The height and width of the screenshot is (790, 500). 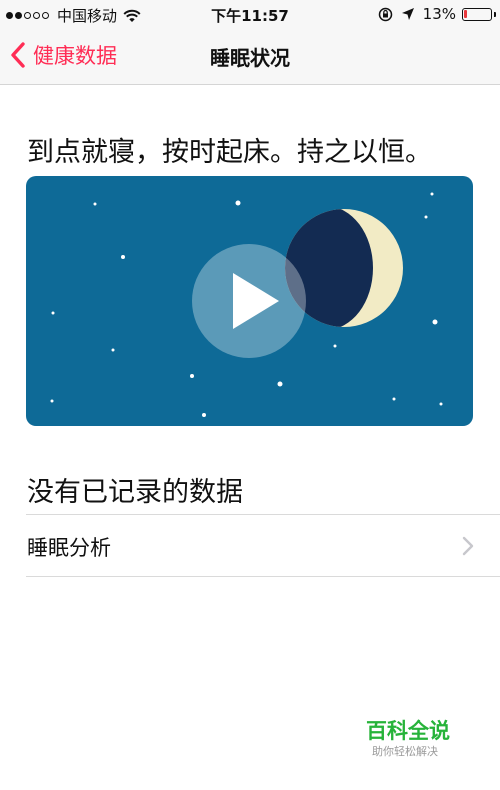 What do you see at coordinates (250, 14) in the screenshot?
I see `status-bar: 中国移动 下午11:57 13%` at bounding box center [250, 14].